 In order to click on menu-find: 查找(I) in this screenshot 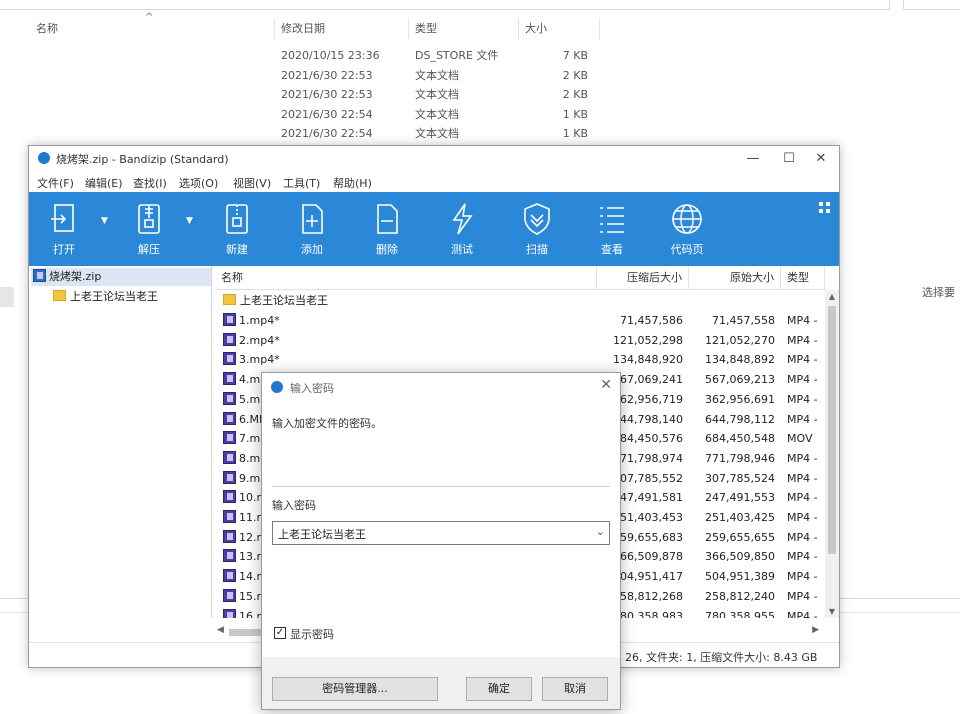, I will do `click(150, 183)`.